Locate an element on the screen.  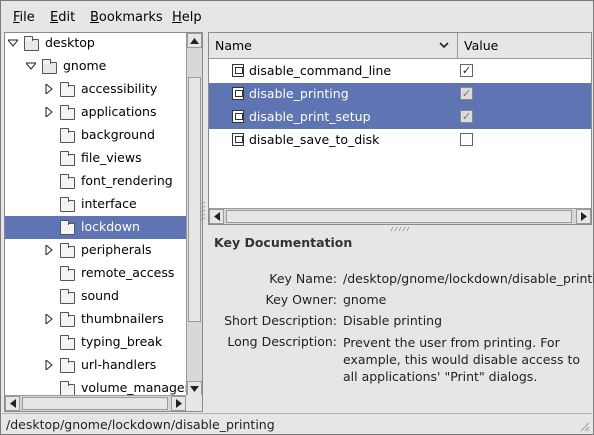
tree-item-url-handlers: url-handlers is located at coordinates (95, 365).